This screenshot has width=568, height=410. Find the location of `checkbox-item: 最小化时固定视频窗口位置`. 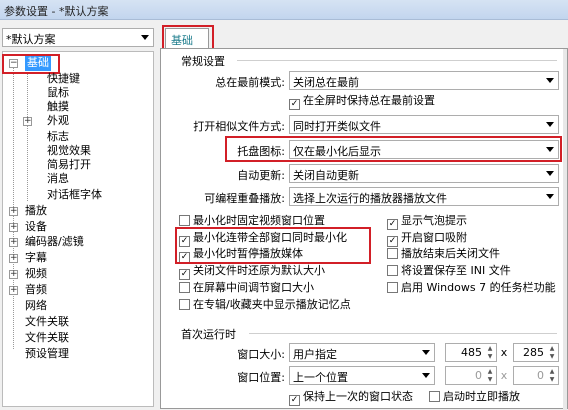

checkbox-item: 最小化时固定视频窗口位置 is located at coordinates (252, 221).